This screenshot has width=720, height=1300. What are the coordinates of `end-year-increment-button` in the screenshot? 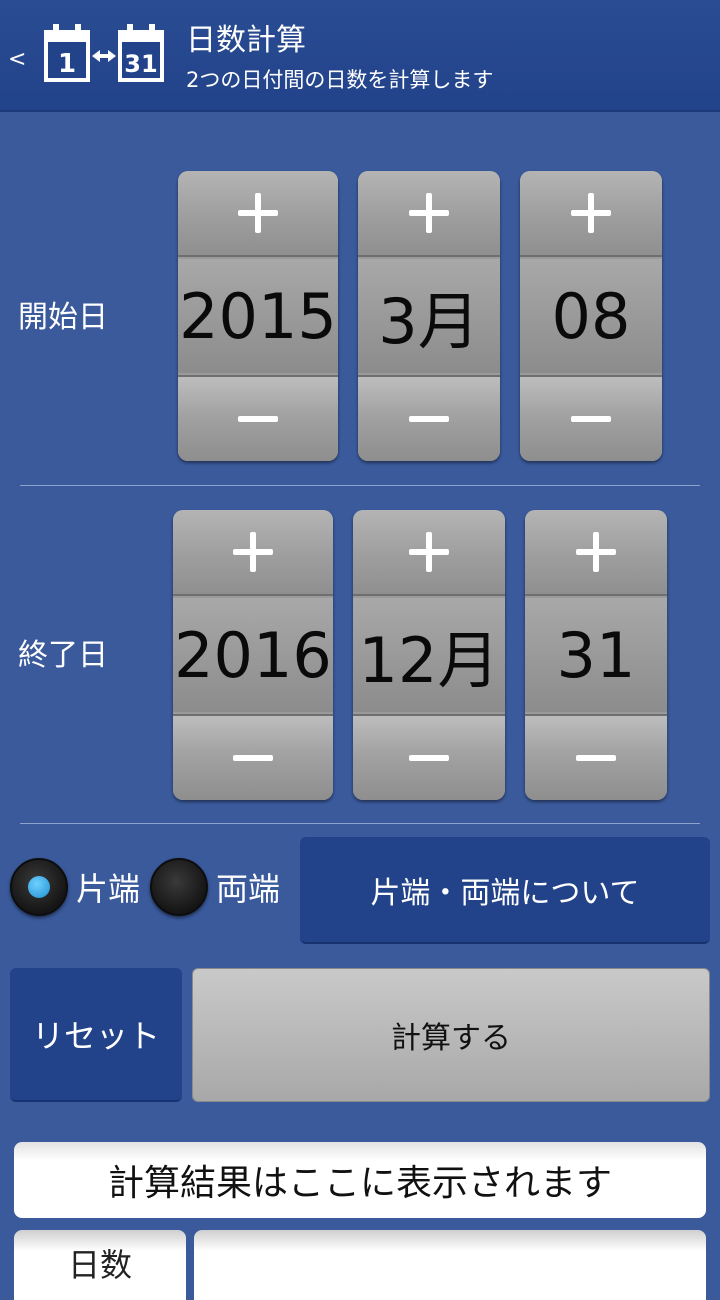 It's located at (253, 553).